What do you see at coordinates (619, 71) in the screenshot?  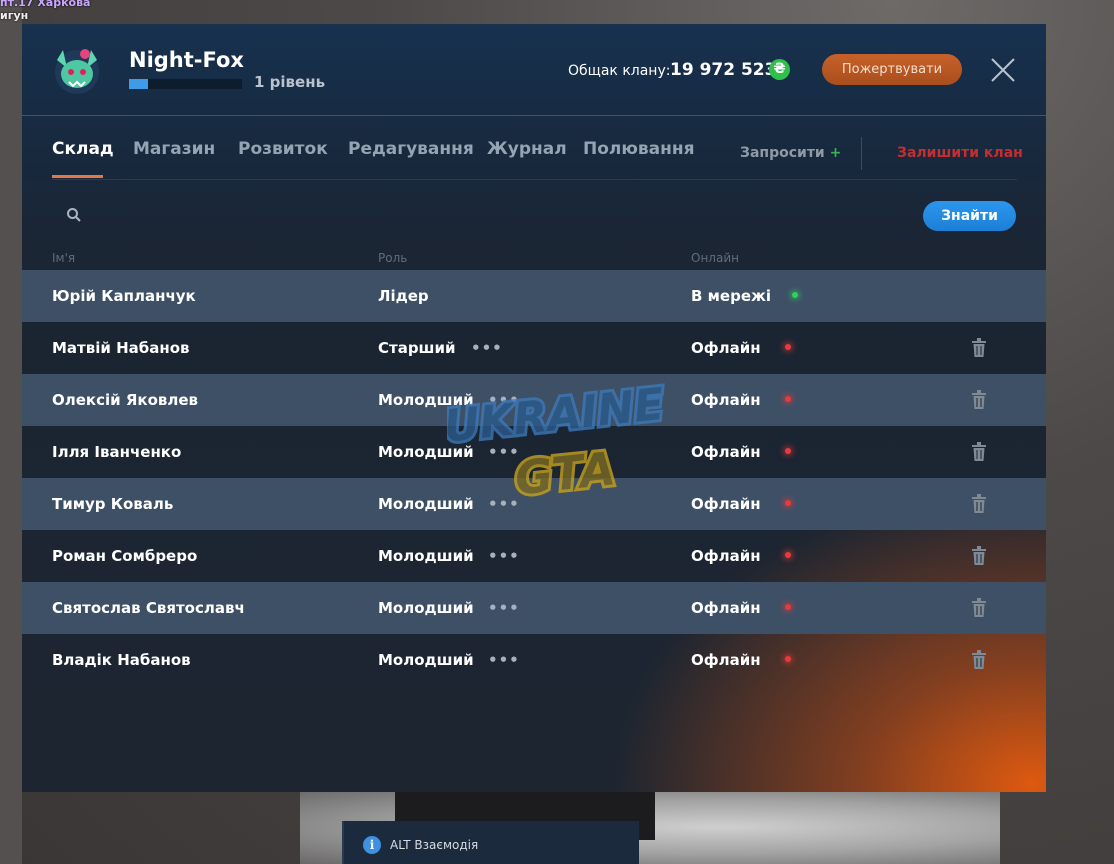 I see `clan-bank-label: Общак клану:` at bounding box center [619, 71].